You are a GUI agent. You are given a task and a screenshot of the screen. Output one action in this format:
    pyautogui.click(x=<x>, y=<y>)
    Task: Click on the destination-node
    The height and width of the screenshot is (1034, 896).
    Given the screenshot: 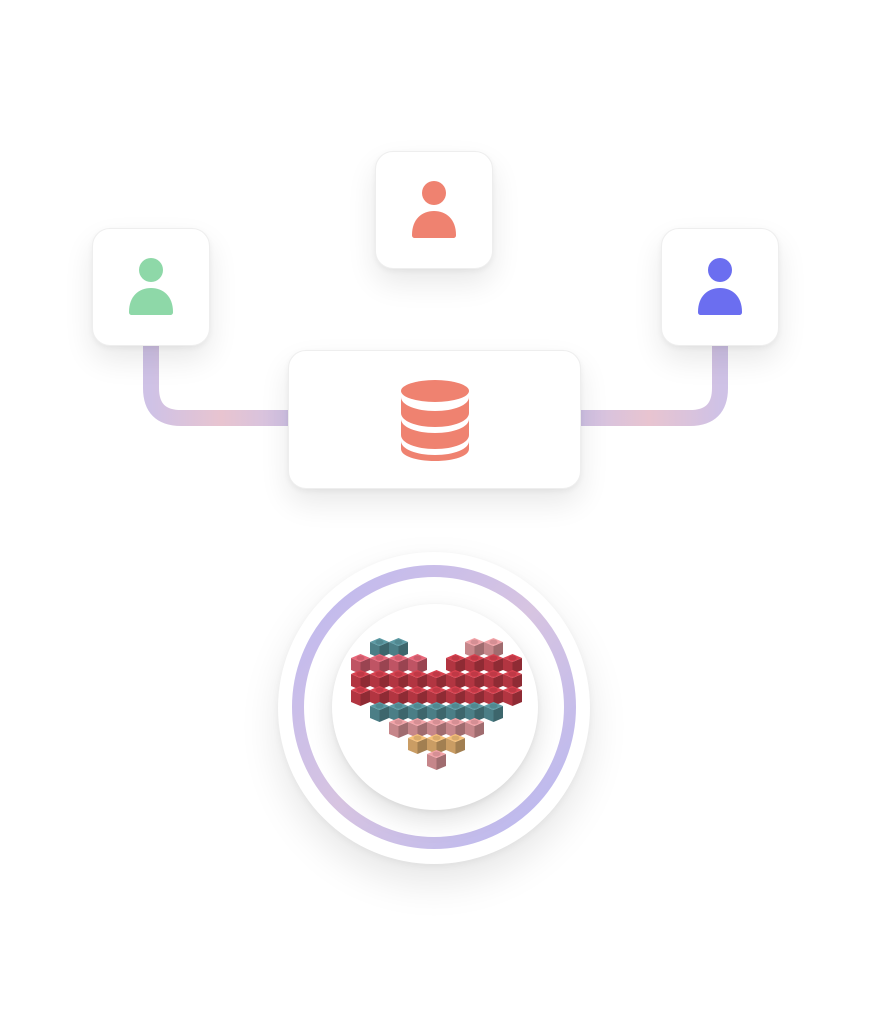 What is the action you would take?
    pyautogui.click(x=435, y=707)
    